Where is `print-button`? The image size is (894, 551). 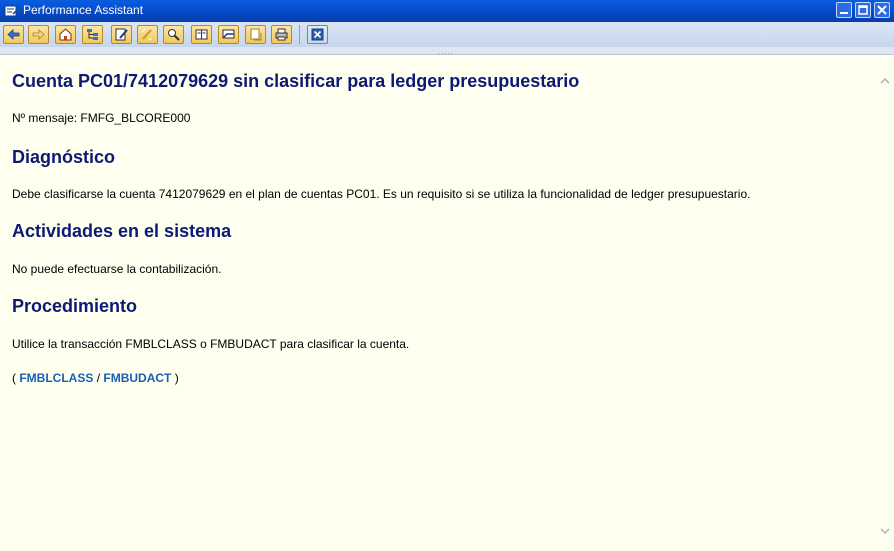
print-button is located at coordinates (281, 34).